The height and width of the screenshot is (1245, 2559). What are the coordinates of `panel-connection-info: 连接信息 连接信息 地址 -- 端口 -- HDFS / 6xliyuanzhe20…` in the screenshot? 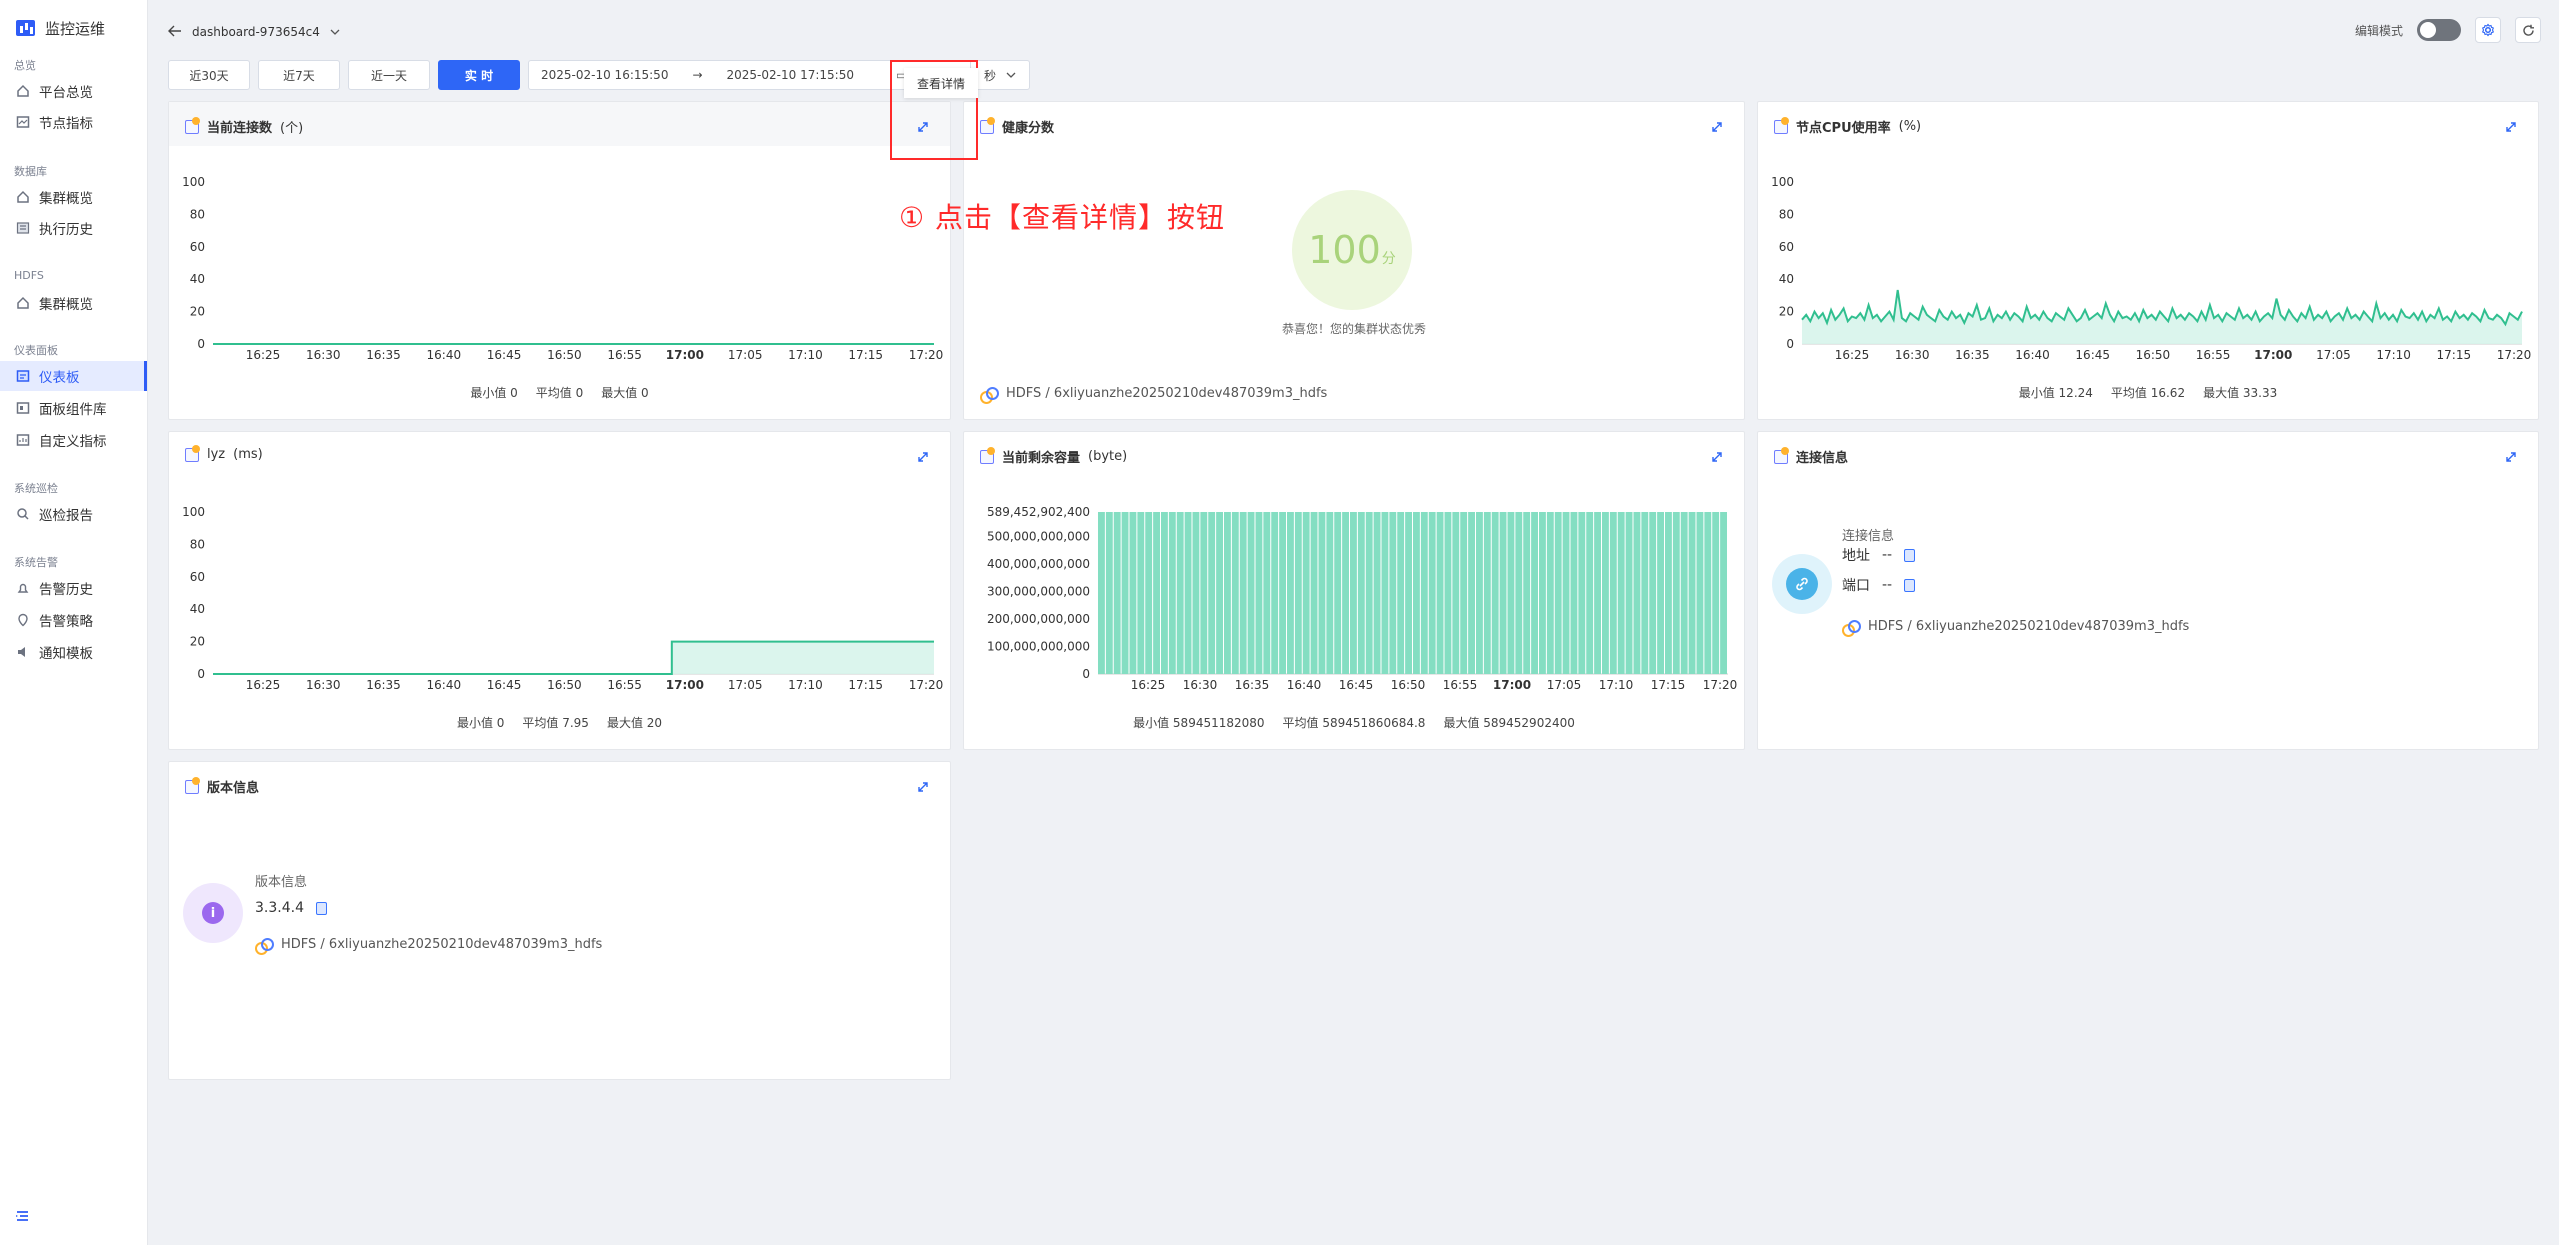 It's located at (2148, 590).